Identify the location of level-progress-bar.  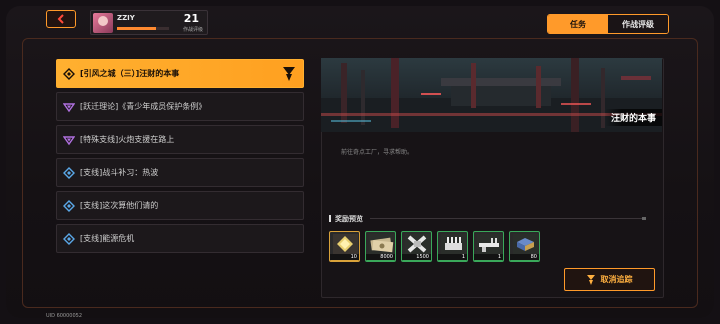
(143, 28).